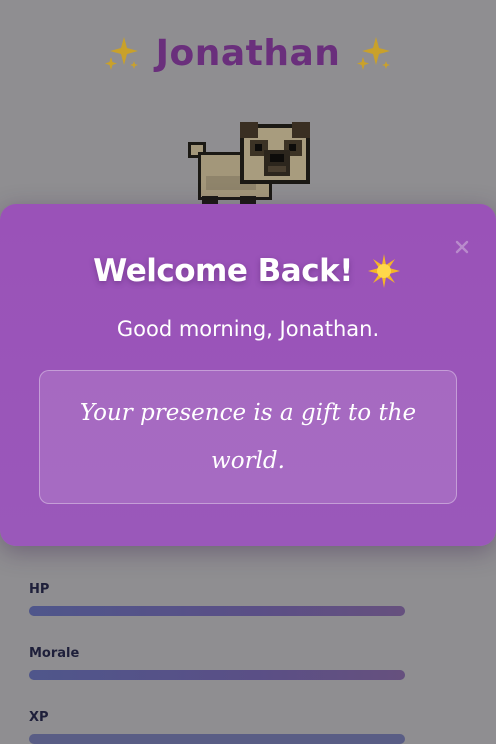 Image resolution: width=496 pixels, height=744 pixels. I want to click on morale-bar, so click(217, 675).